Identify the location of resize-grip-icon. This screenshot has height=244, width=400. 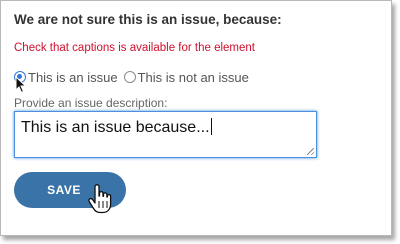
(310, 151).